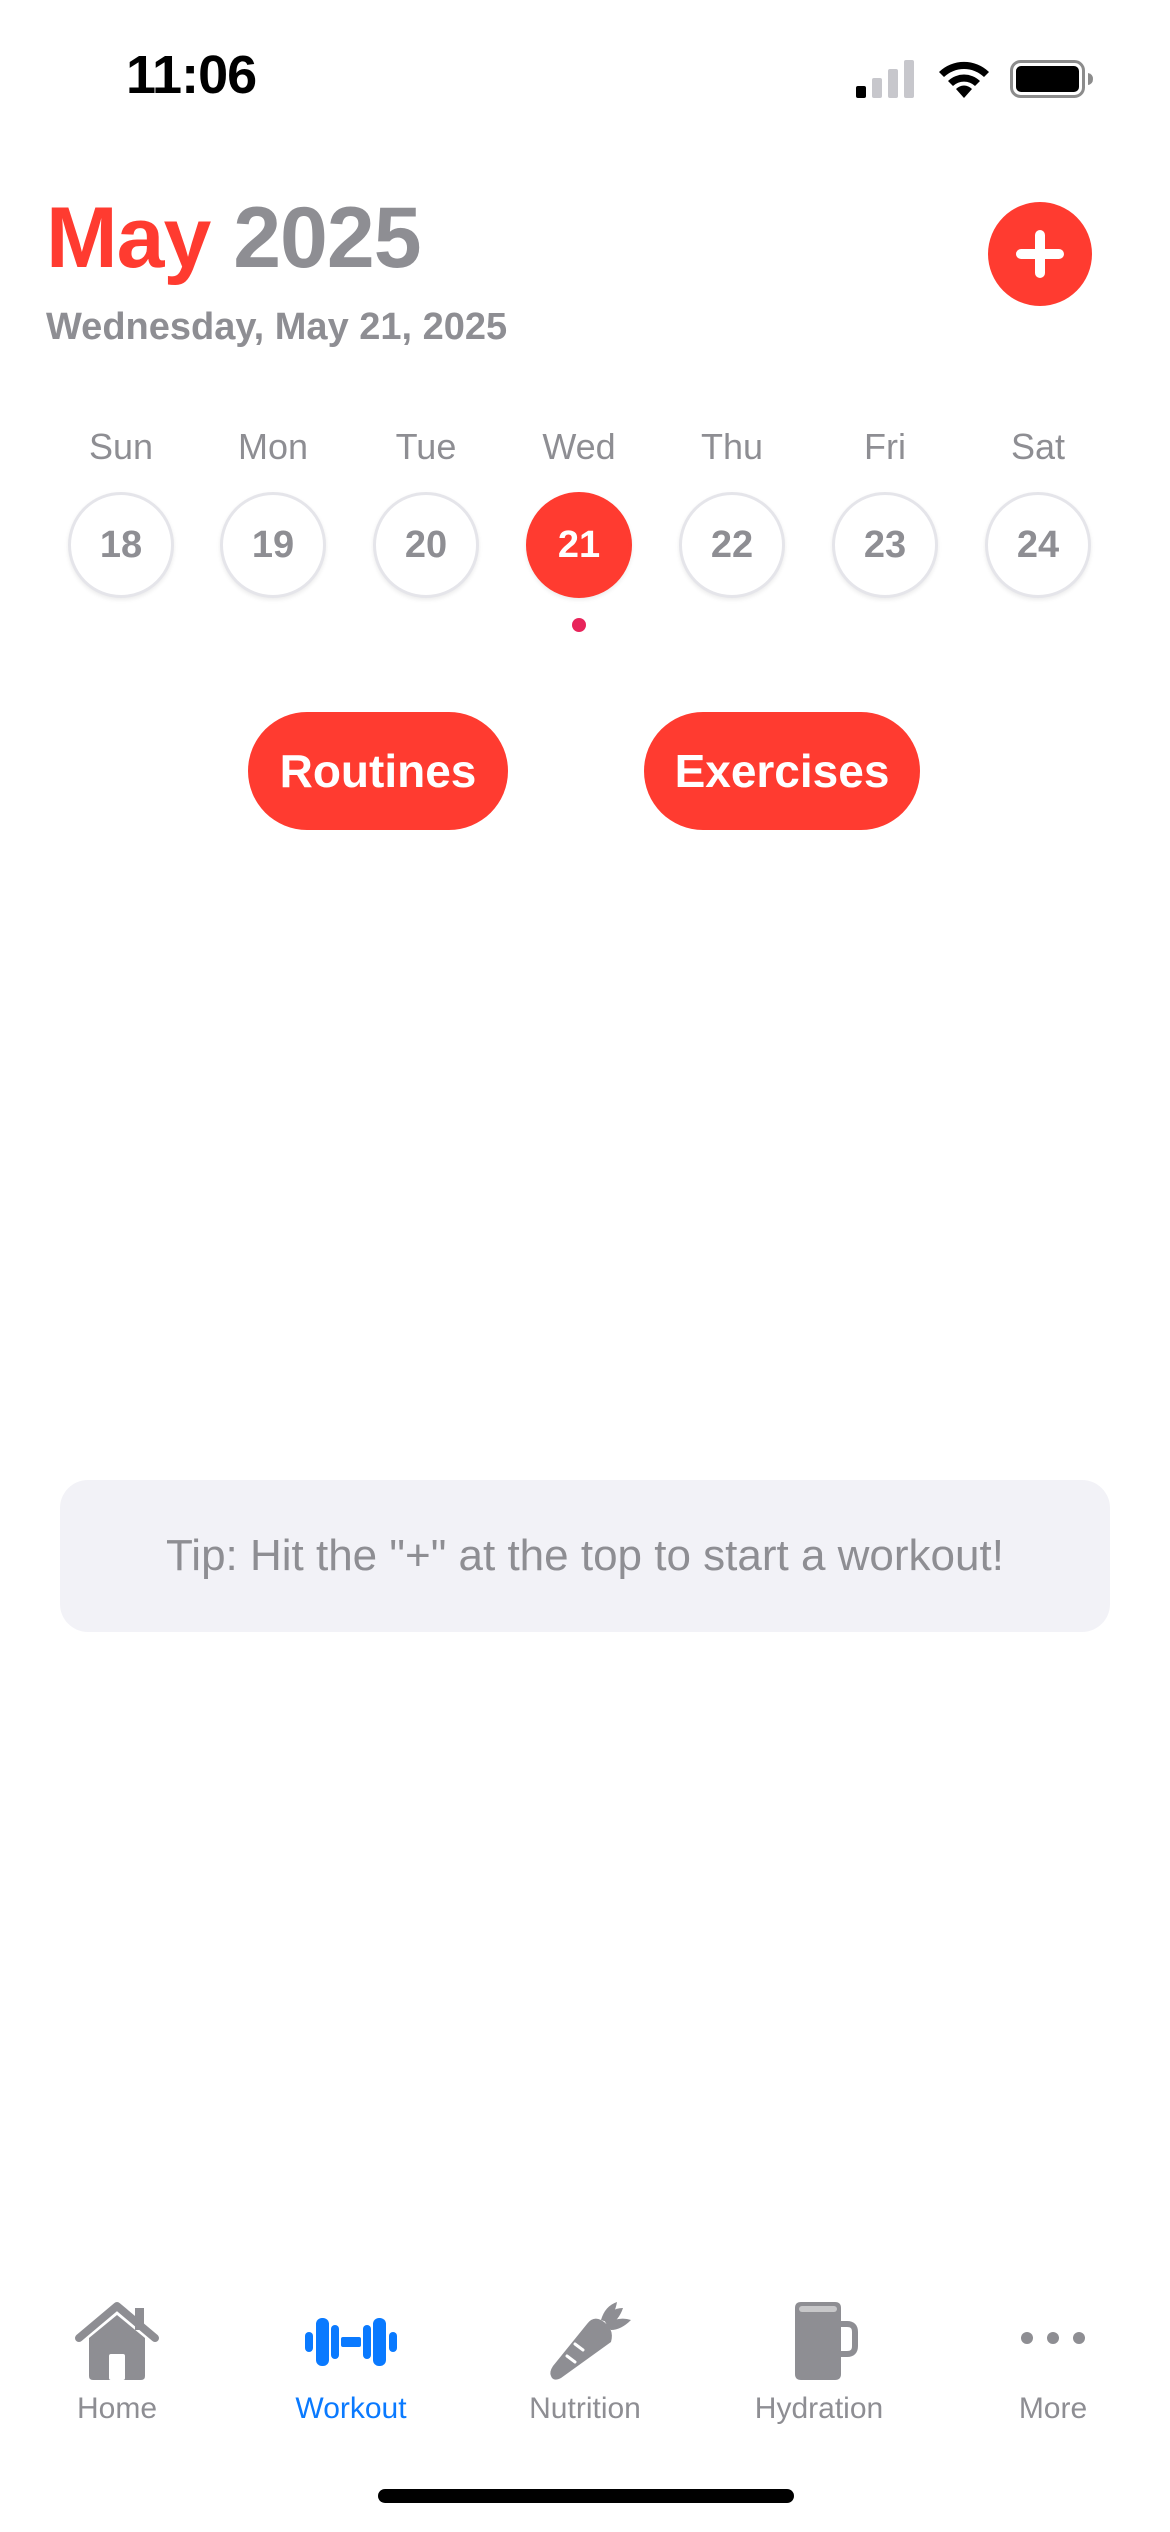 The height and width of the screenshot is (2532, 1170). I want to click on day-thu: Thu 22, so click(732, 509).